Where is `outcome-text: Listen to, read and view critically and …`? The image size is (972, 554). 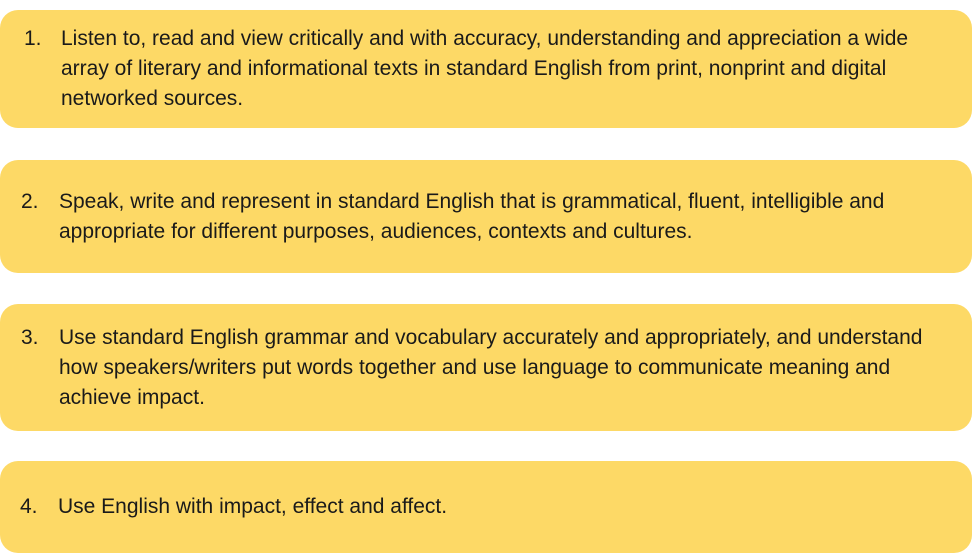
outcome-text: Listen to, read and view critically and … is located at coordinates (485, 68).